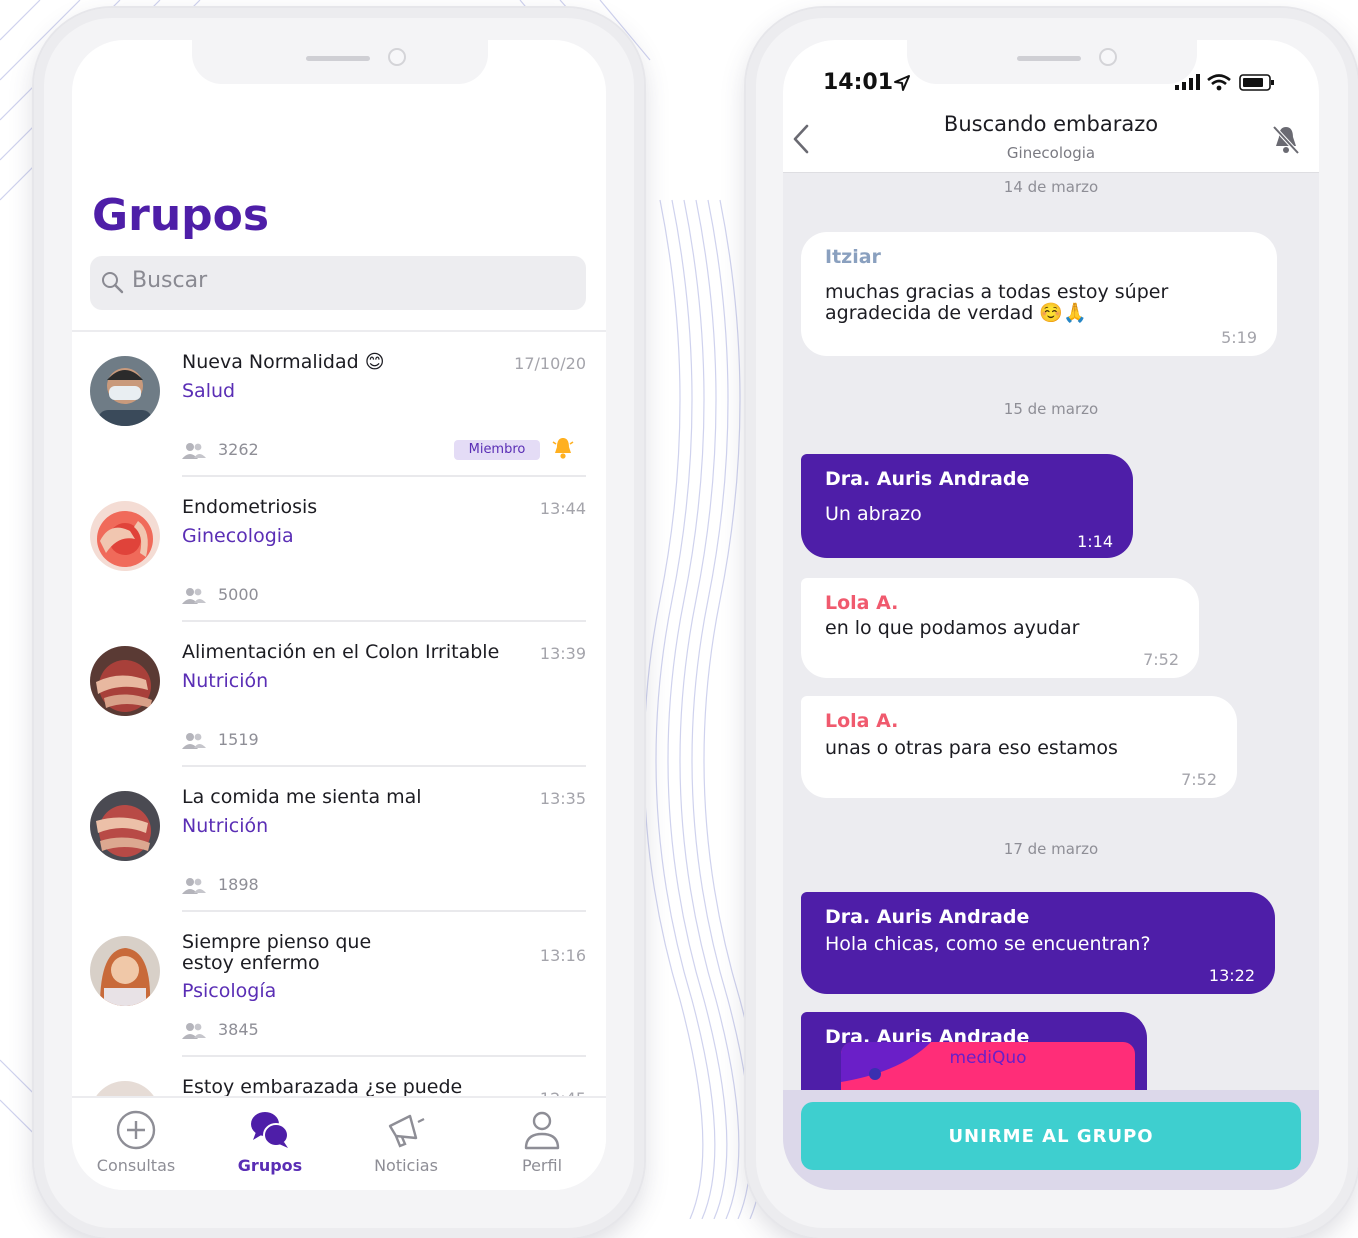 The width and height of the screenshot is (1358, 1238). I want to click on location-arrow-icon, so click(902, 83).